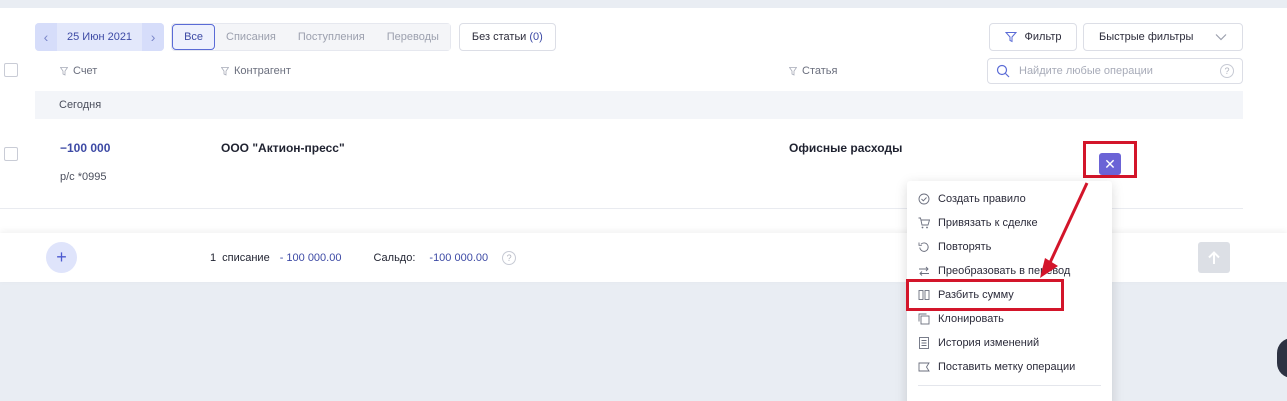 This screenshot has width=1287, height=401. I want to click on history-icon, so click(924, 343).